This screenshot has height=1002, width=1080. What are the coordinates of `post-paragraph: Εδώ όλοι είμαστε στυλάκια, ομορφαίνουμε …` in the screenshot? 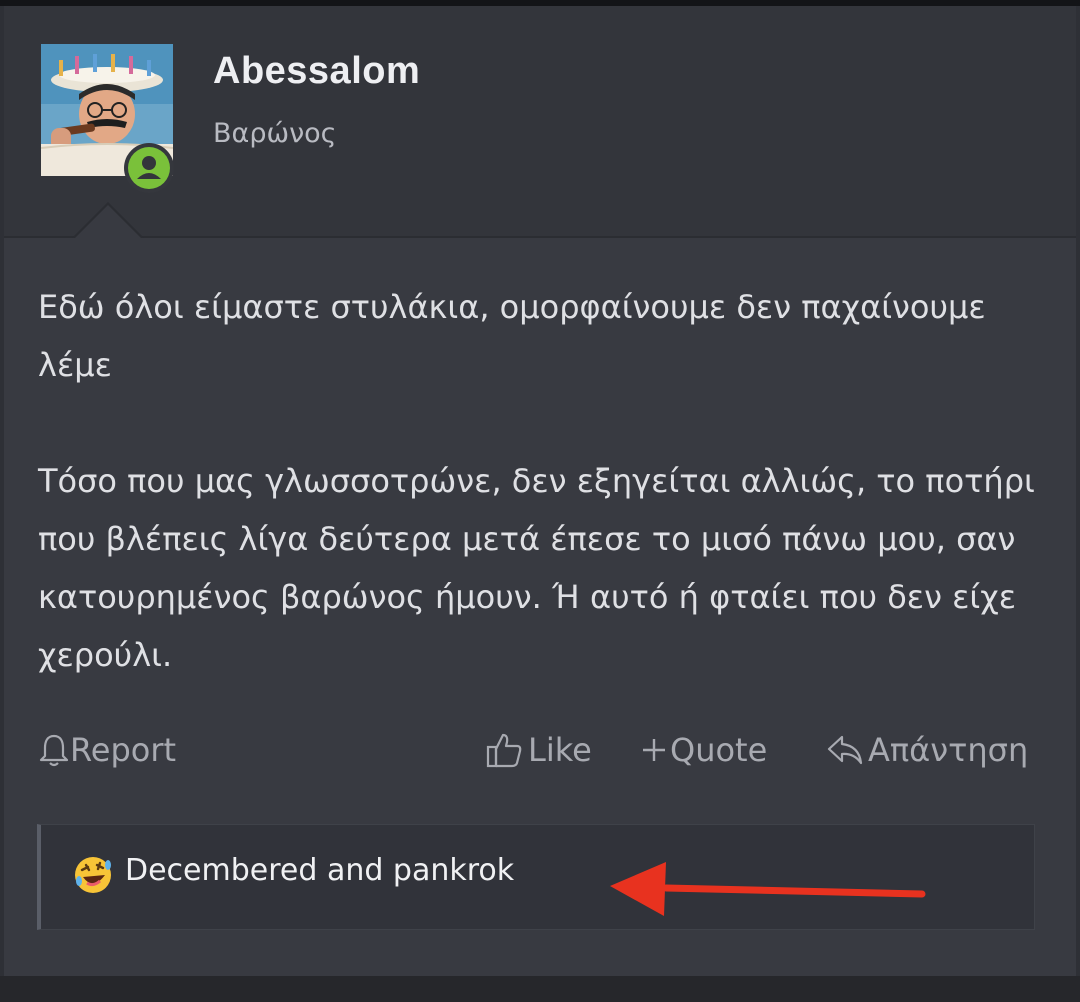 It's located at (512, 336).